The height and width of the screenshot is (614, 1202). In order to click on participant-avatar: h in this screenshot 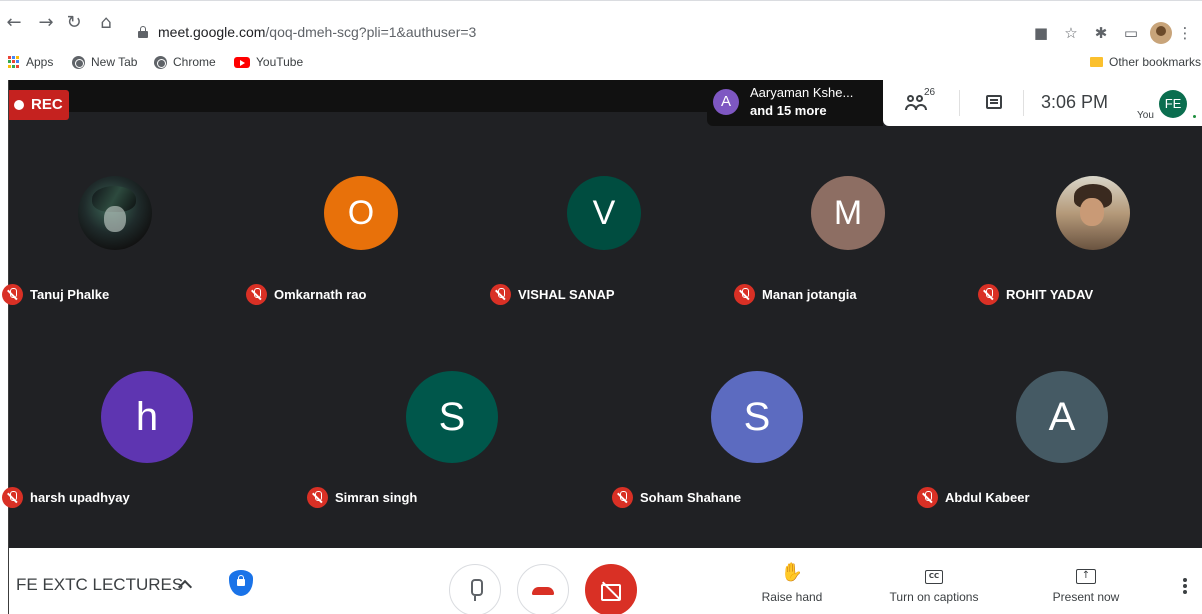, I will do `click(147, 417)`.